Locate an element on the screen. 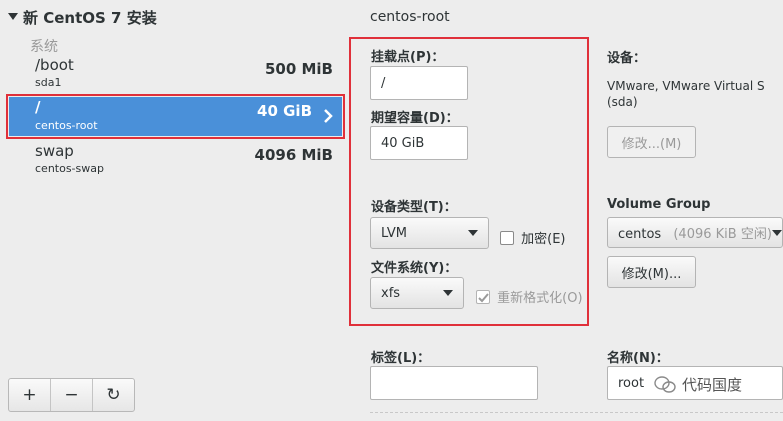  mount-size: 4096 MiB is located at coordinates (293, 155).